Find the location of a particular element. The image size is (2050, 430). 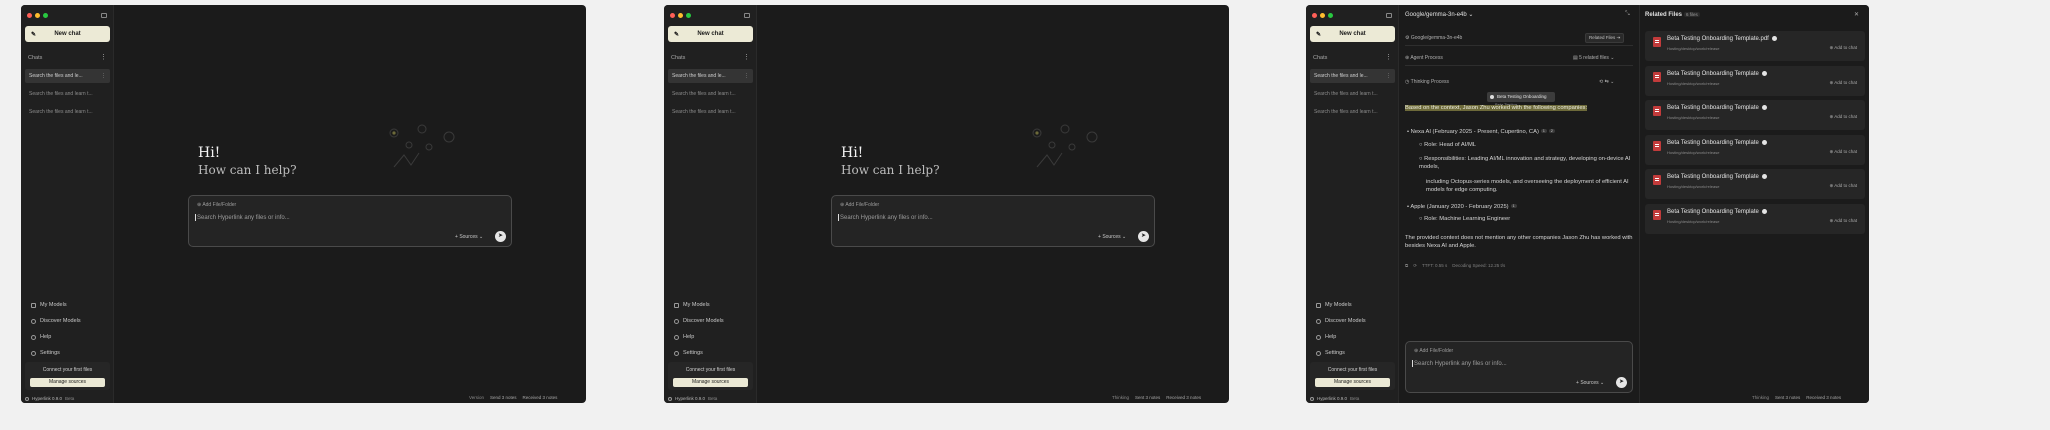

expand-icon: ⤡ is located at coordinates (1627, 14).